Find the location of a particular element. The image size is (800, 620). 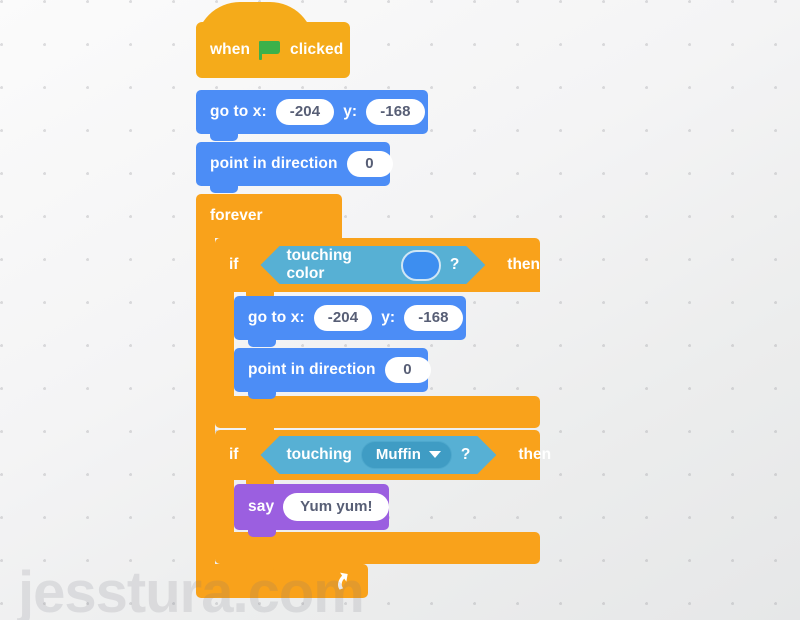

if-muffin-if-label: if is located at coordinates (234, 454).